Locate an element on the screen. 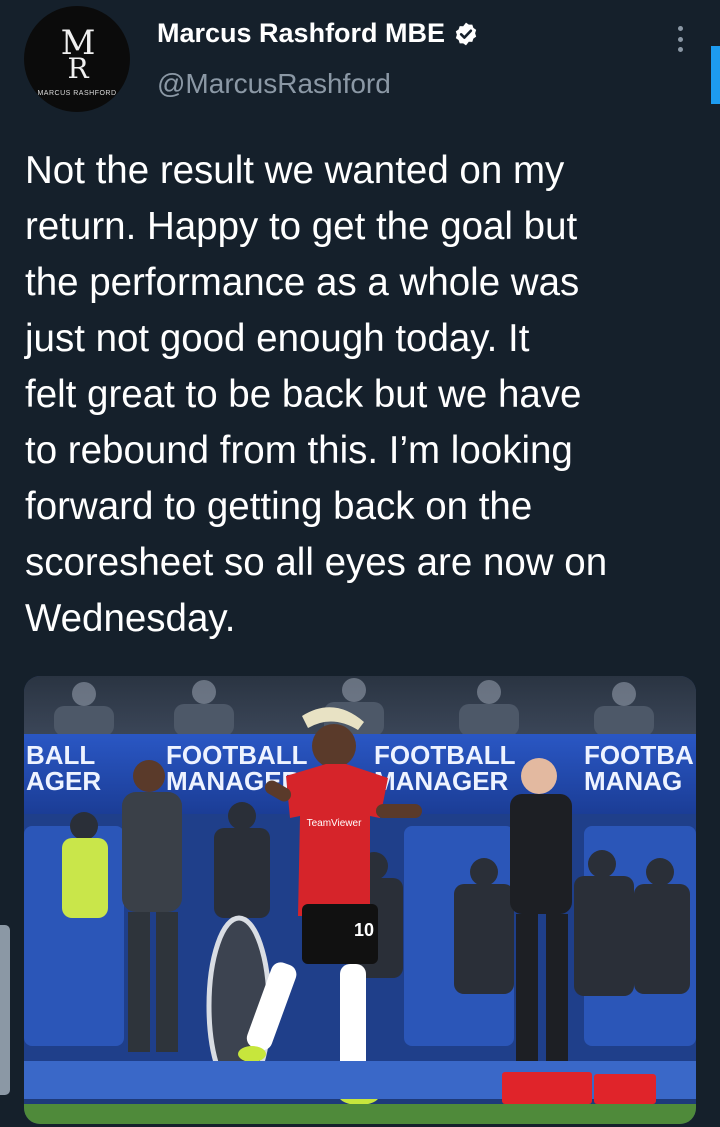 The width and height of the screenshot is (720, 1127). more-options-icon is located at coordinates (680, 39).